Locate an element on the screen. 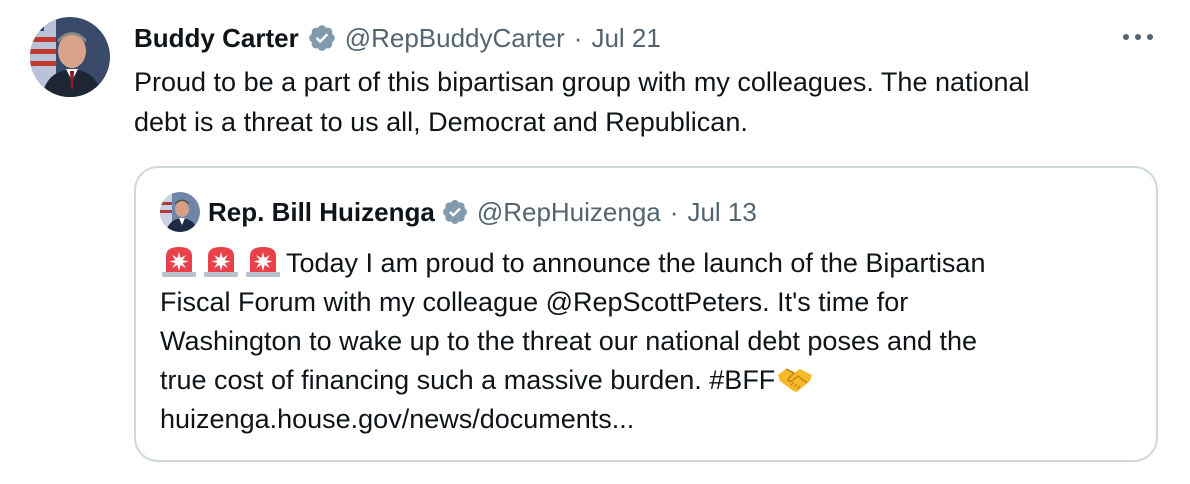 The height and width of the screenshot is (484, 1190). tweet-header: Buddy Carter @RepBuddyCarter · Jul 21 is located at coordinates (397, 38).